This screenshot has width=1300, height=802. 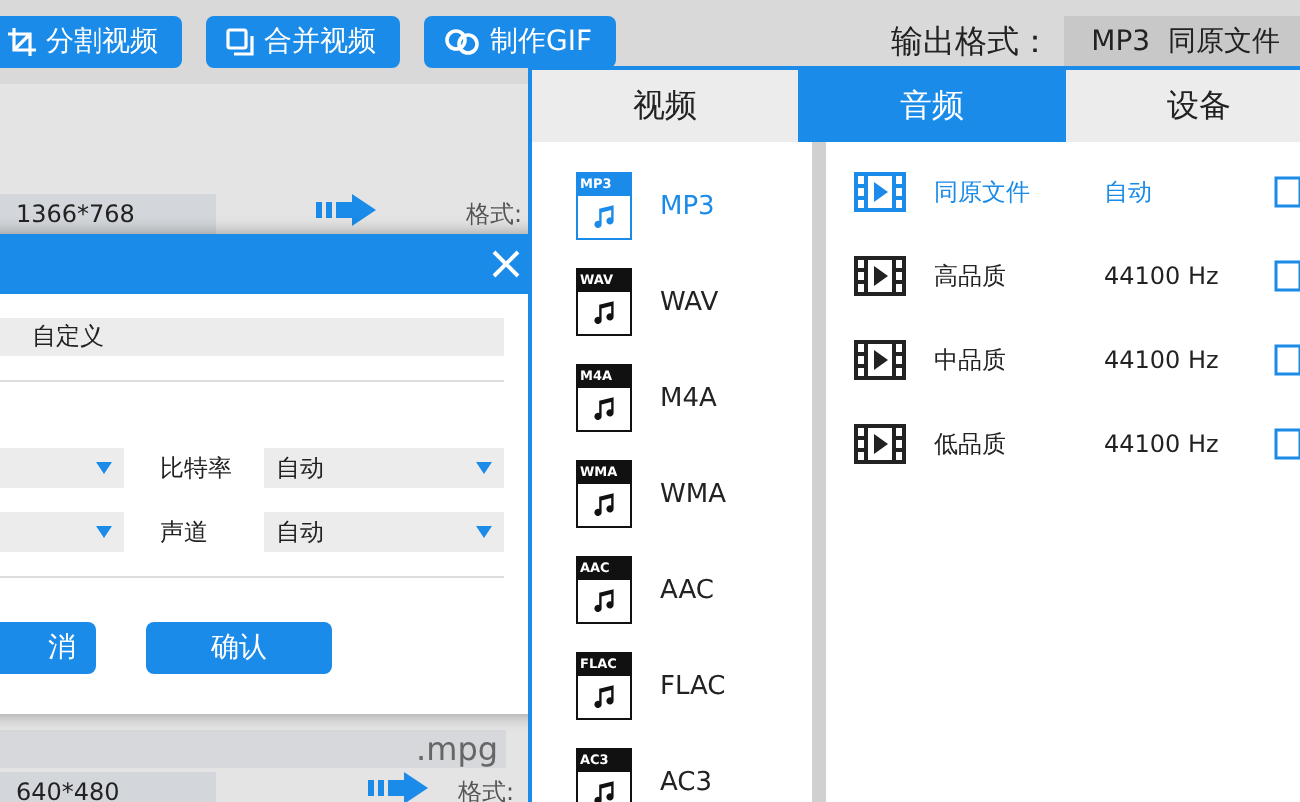 I want to click on crop-icon, so click(x=22, y=42).